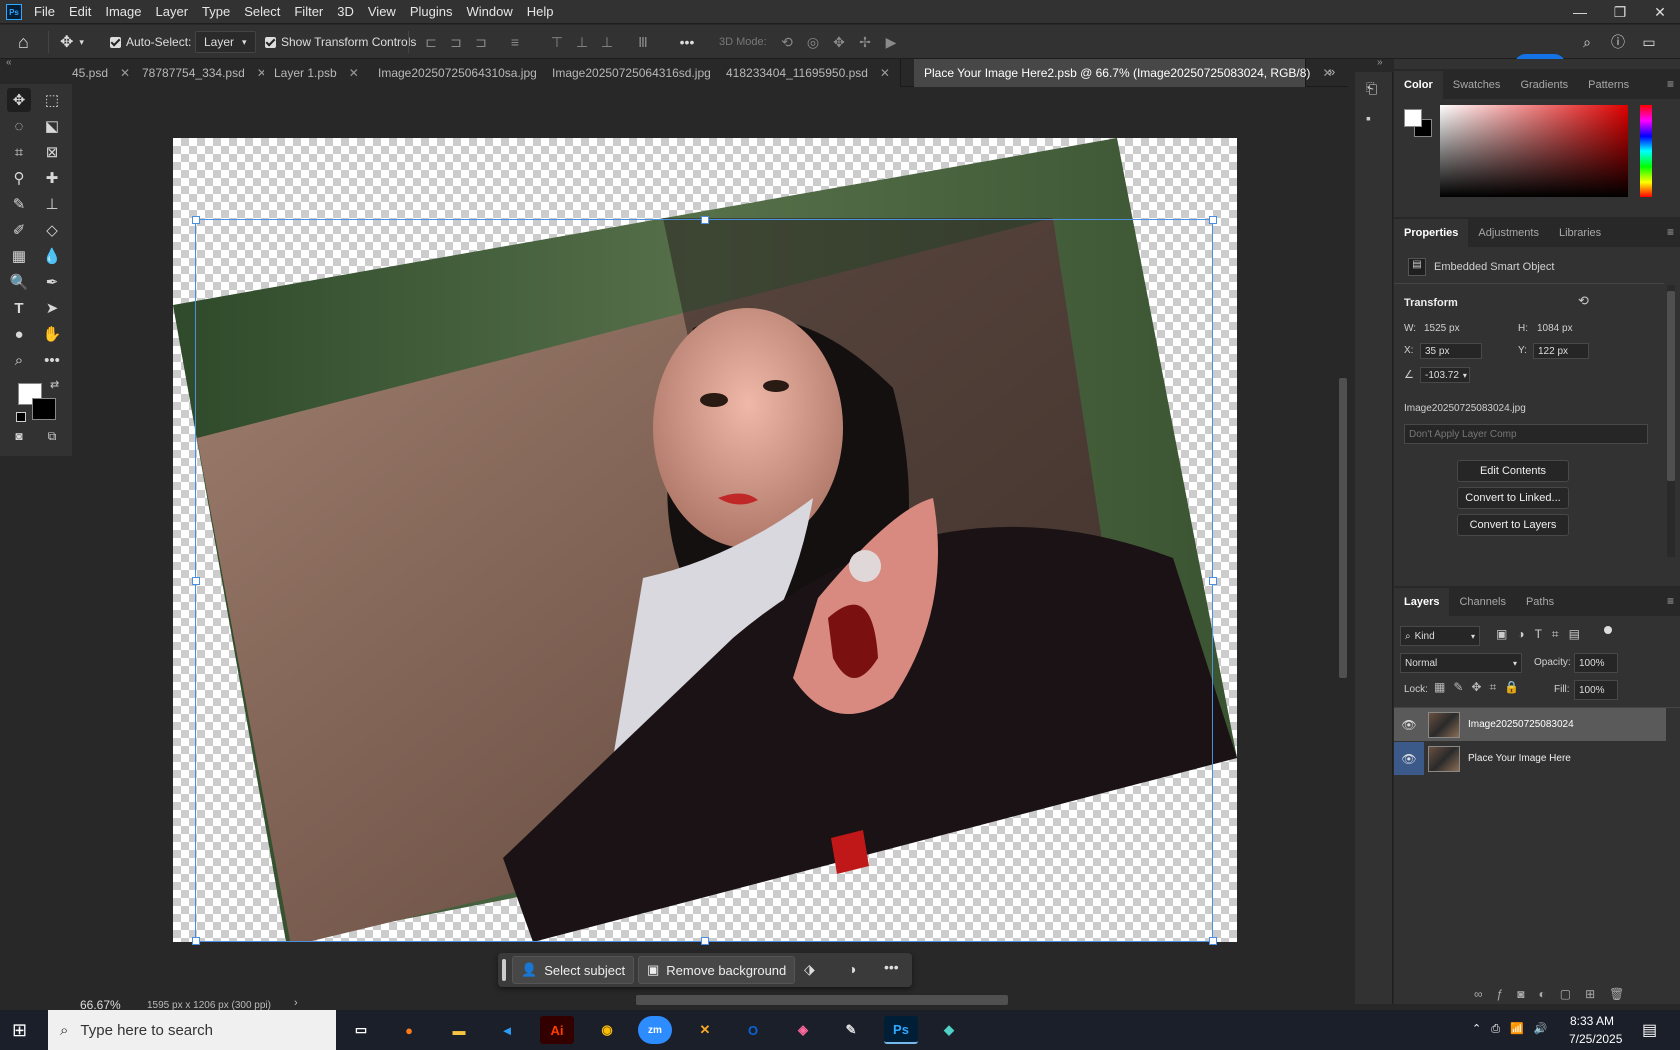 The width and height of the screenshot is (1680, 1050). I want to click on collapse-left-icon: «, so click(9, 62).